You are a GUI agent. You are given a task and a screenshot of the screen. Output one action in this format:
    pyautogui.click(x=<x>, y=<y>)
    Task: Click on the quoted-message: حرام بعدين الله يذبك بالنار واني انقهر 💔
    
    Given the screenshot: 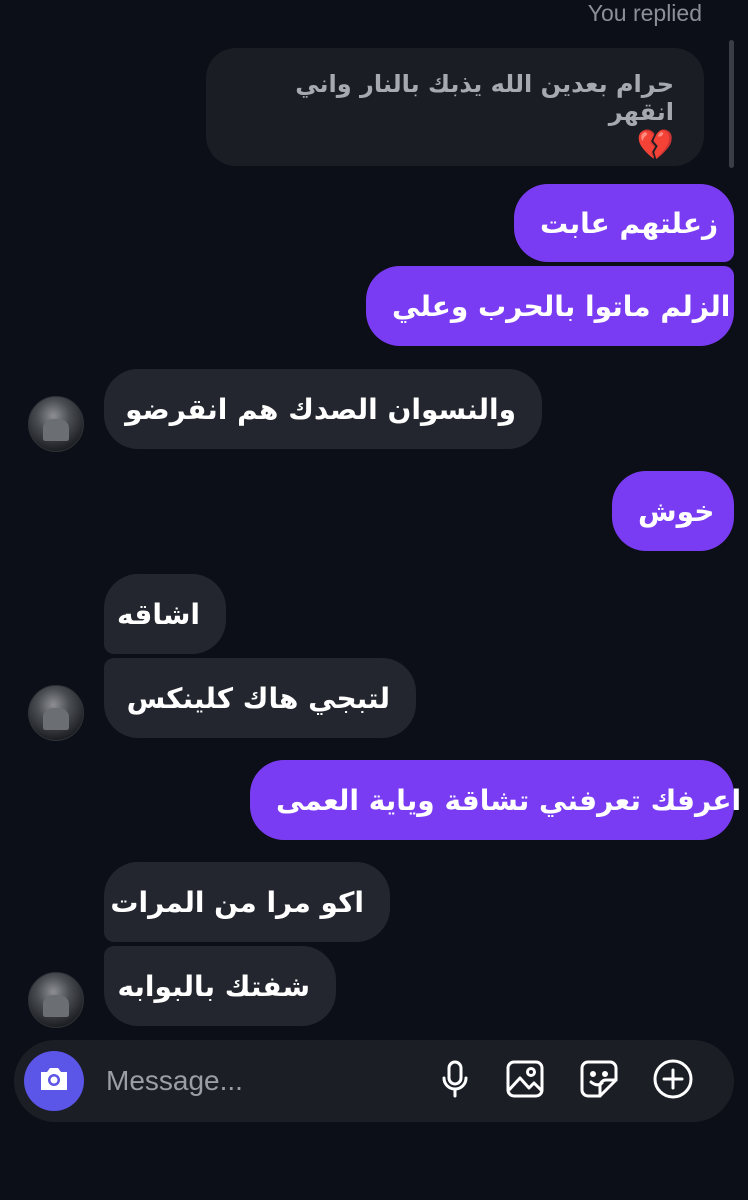 What is the action you would take?
    pyautogui.click(x=455, y=107)
    